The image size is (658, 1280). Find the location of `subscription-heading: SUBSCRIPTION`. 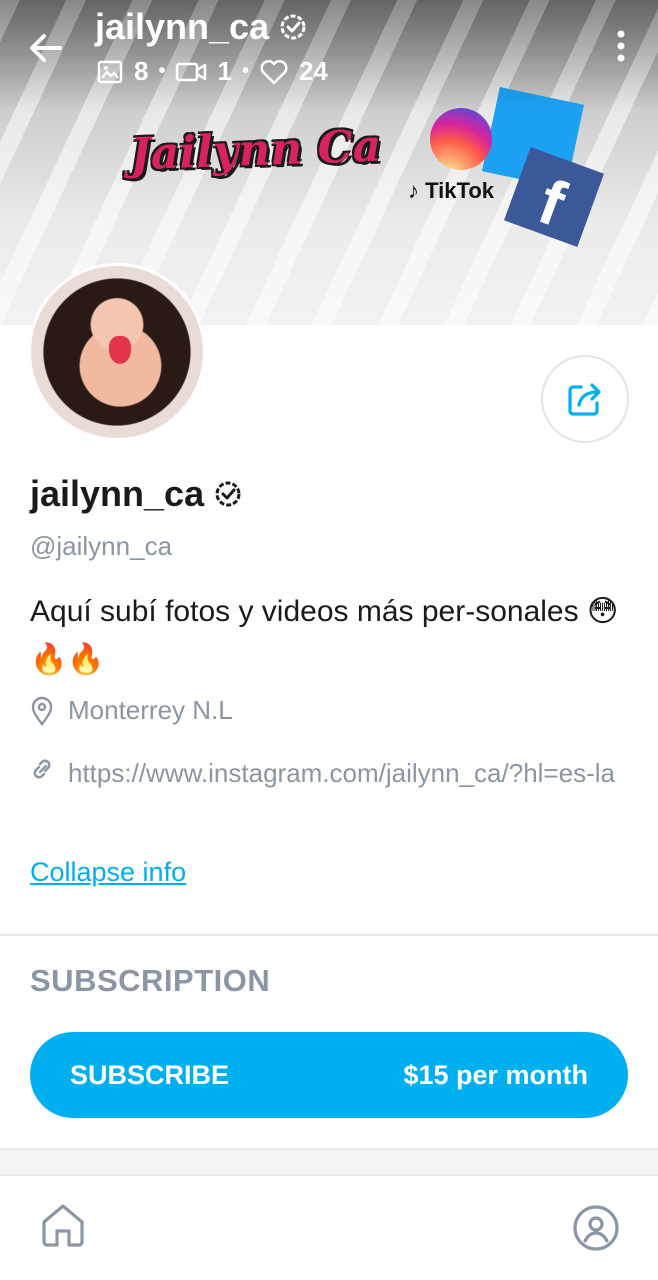

subscription-heading: SUBSCRIPTION is located at coordinates (150, 980).